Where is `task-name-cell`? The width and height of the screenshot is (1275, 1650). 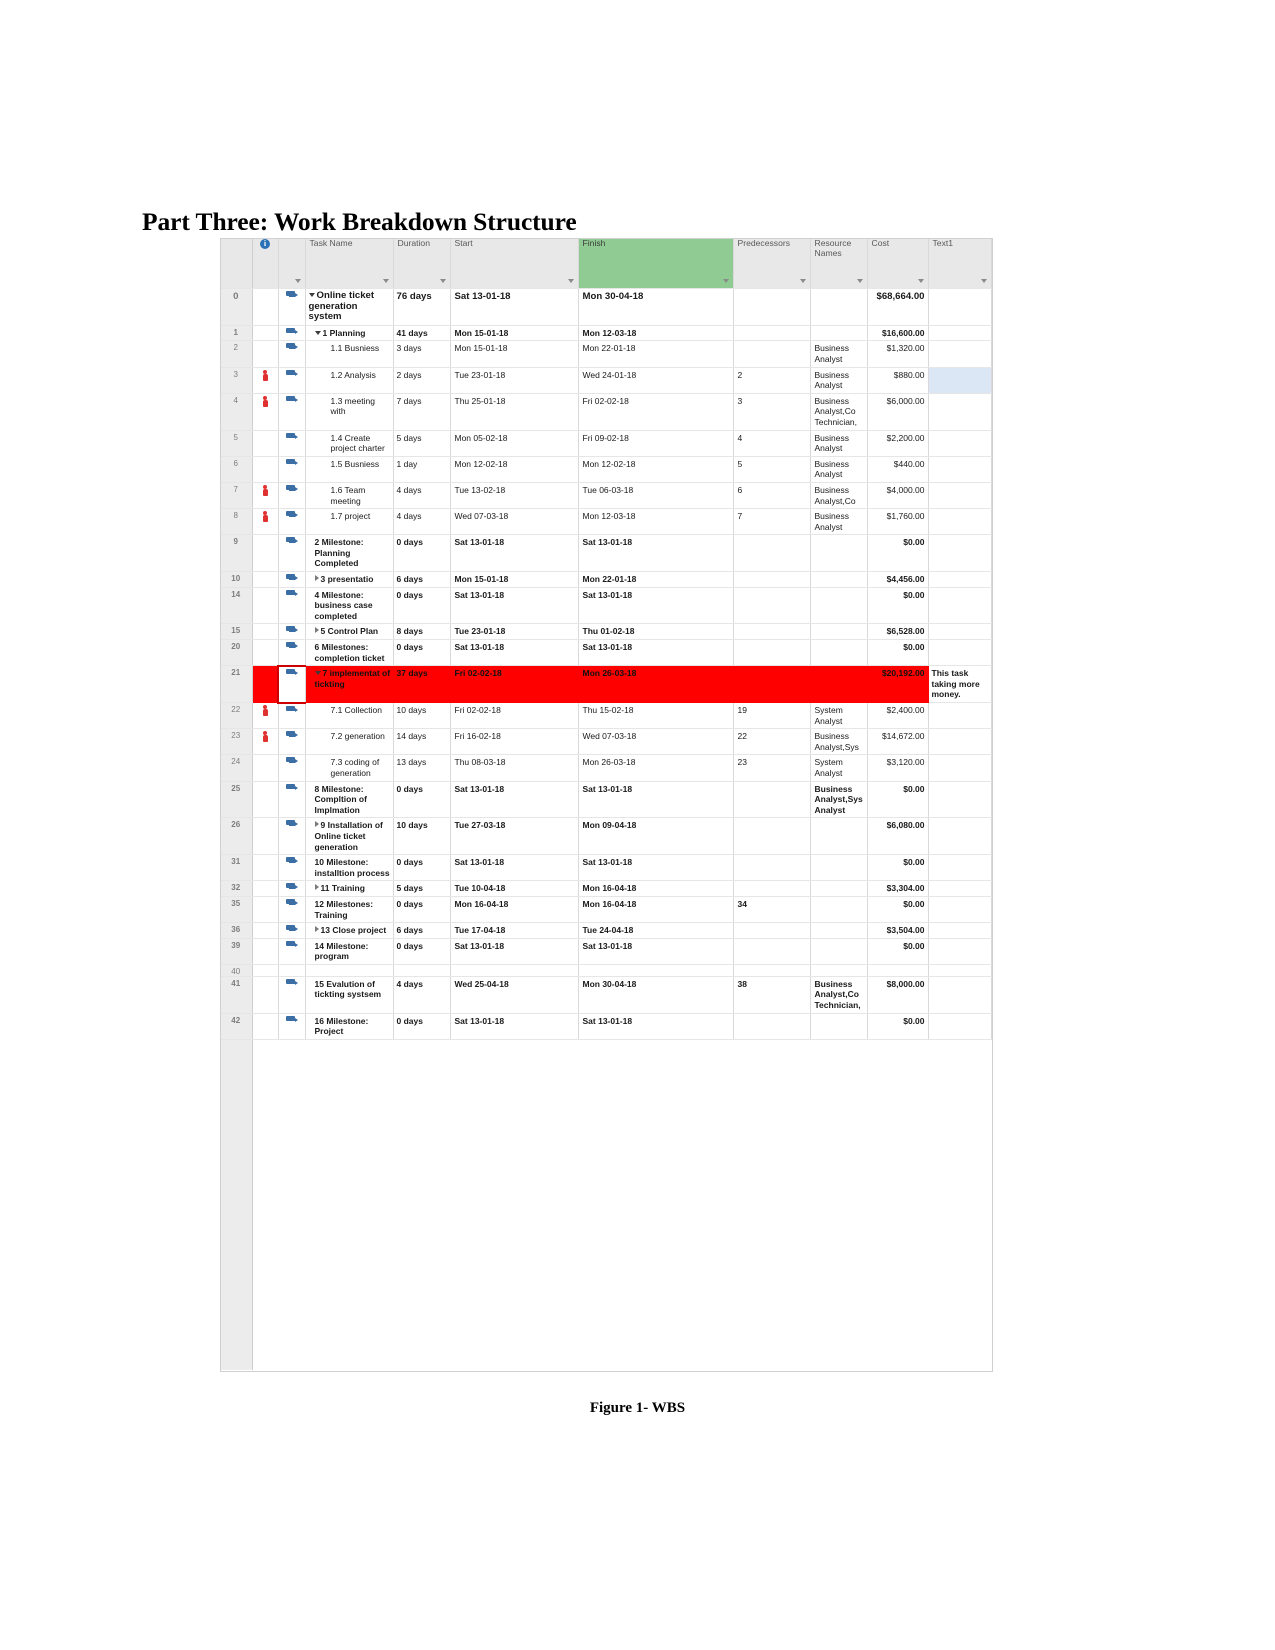 task-name-cell is located at coordinates (349, 970).